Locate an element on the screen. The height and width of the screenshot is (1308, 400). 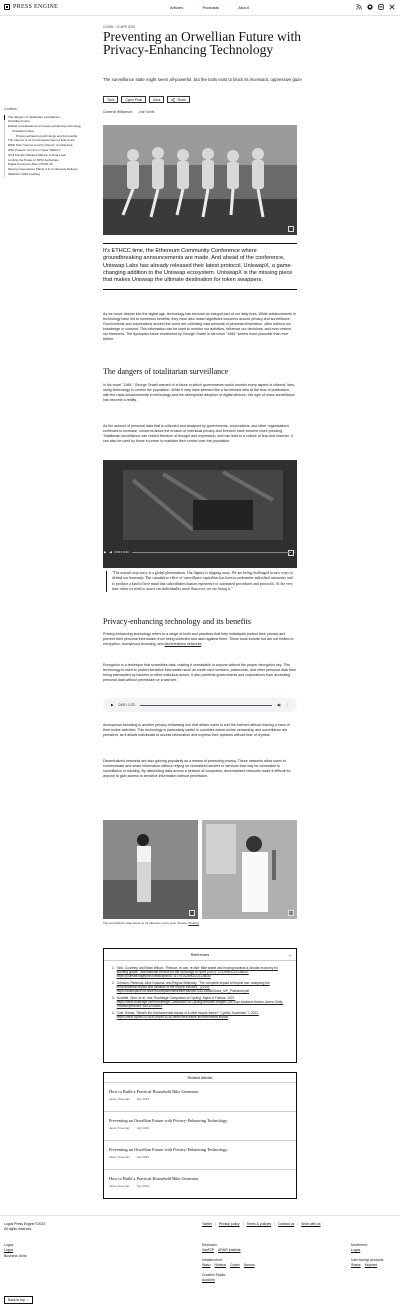
footer-link-privacy: Privacy policy is located at coordinates (229, 1224).